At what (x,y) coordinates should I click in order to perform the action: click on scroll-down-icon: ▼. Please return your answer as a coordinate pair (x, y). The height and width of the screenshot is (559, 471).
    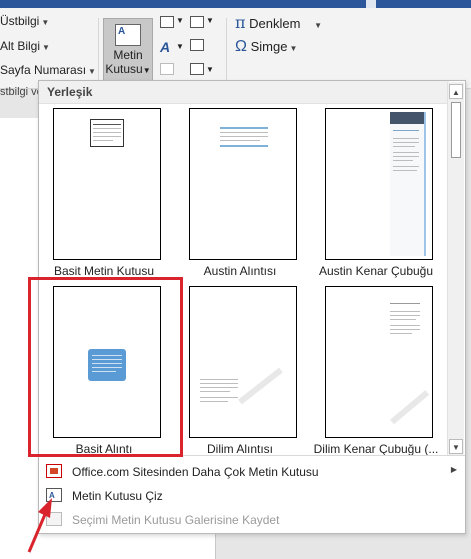
    Looking at the image, I should click on (456, 446).